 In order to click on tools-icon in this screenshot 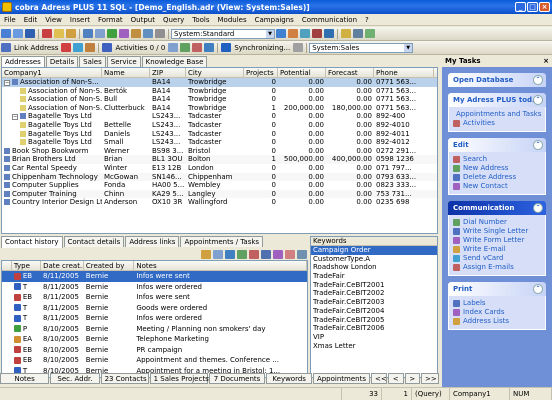, I will do `click(346, 33)`.